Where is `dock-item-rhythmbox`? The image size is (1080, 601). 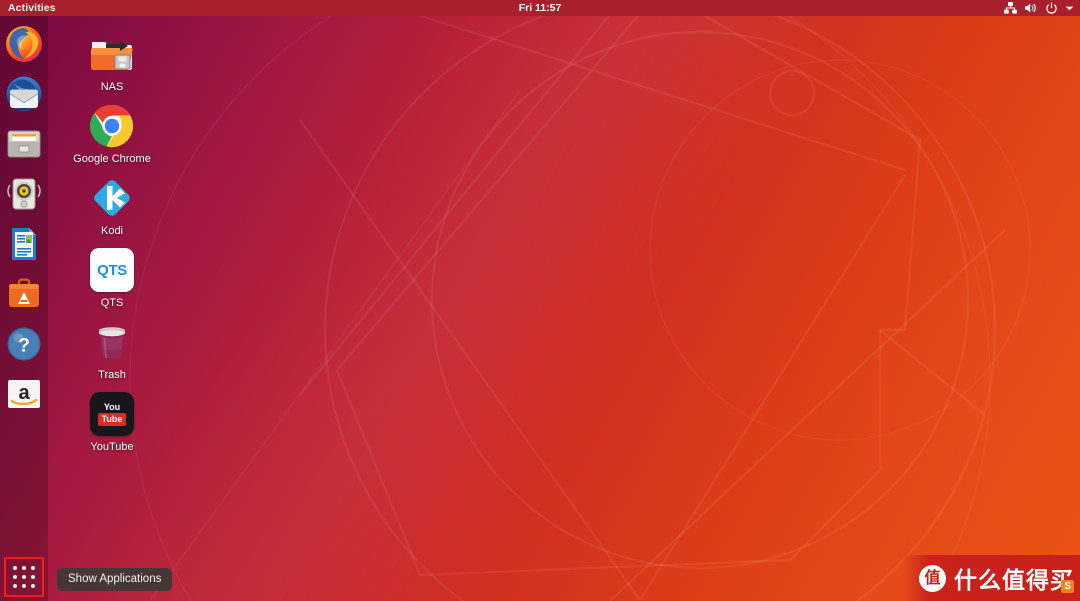
dock-item-rhythmbox is located at coordinates (24, 194).